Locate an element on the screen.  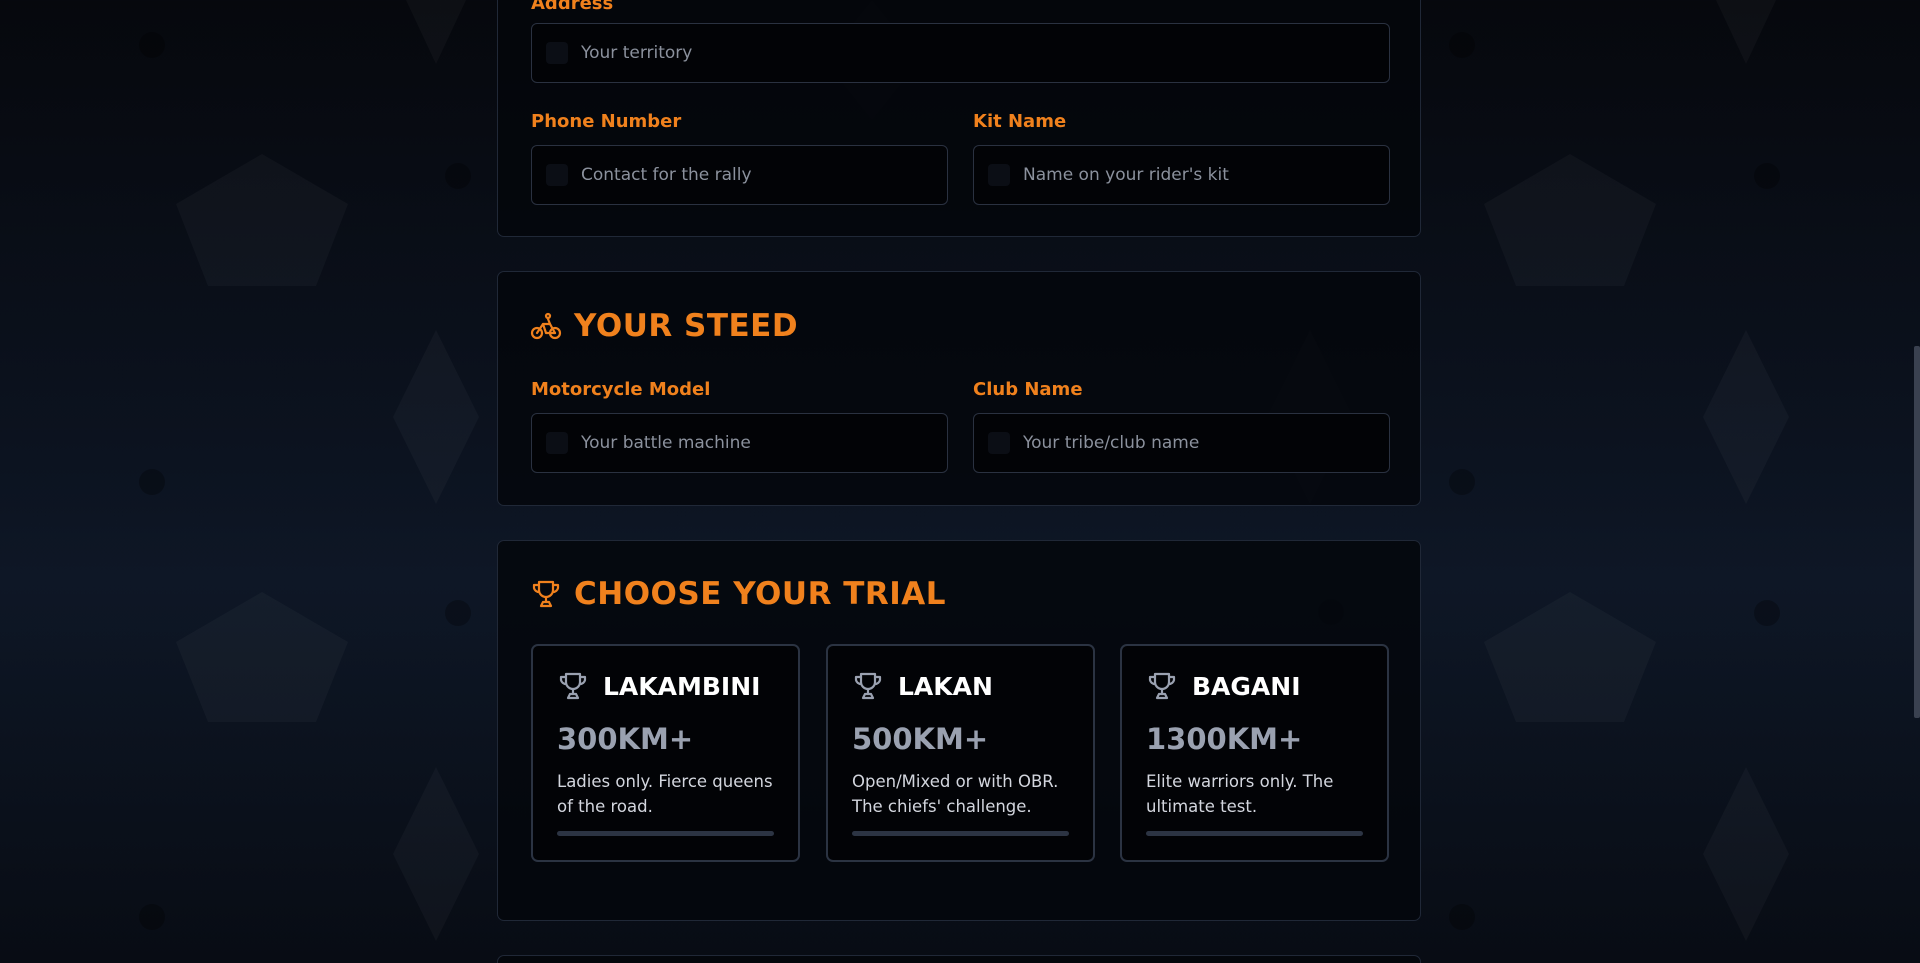
phone-input: Contact for the rally is located at coordinates (739, 175).